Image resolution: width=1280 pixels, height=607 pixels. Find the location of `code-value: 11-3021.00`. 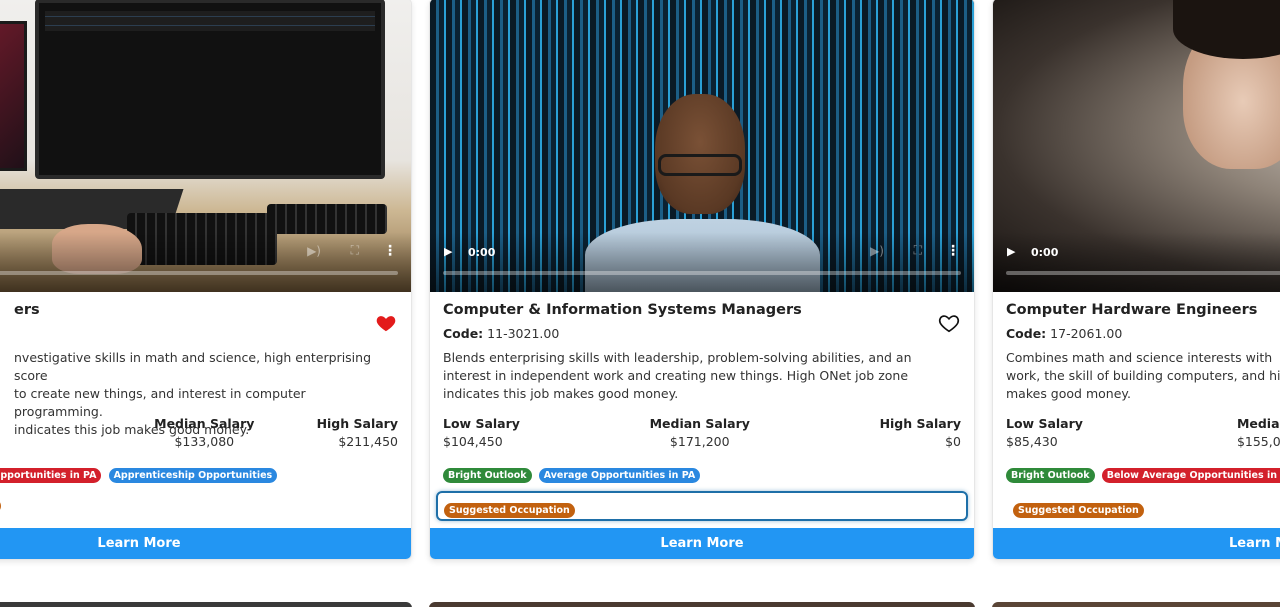

code-value: 11-3021.00 is located at coordinates (523, 333).